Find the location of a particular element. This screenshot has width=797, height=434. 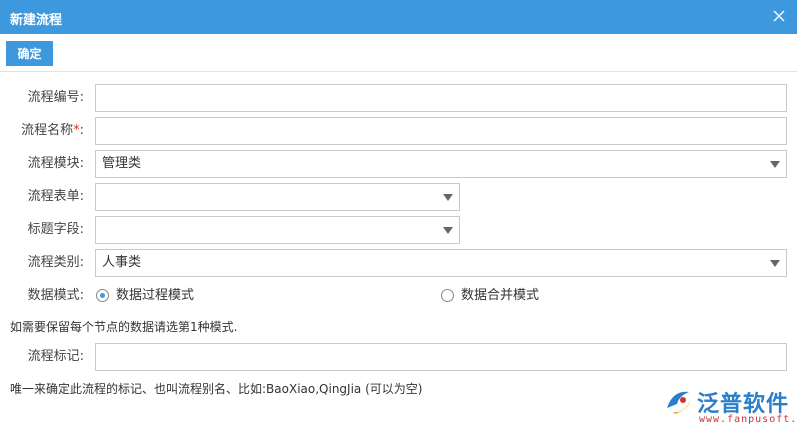

process-category-select: 人事类 is located at coordinates (441, 263).